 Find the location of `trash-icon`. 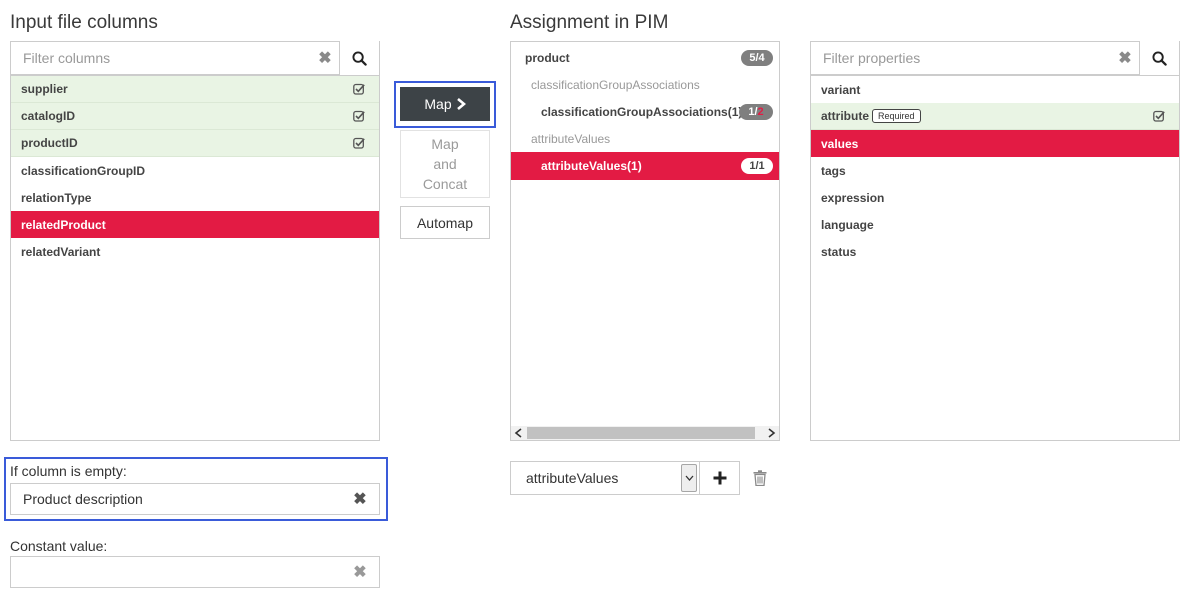

trash-icon is located at coordinates (760, 478).